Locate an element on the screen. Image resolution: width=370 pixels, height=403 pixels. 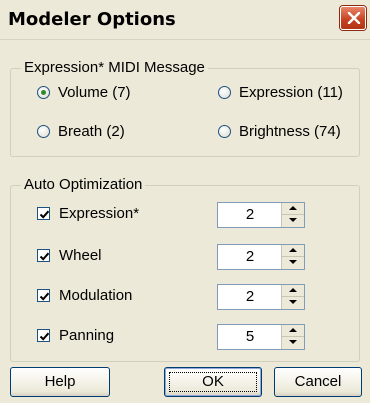
wheel-spinner: 2 is located at coordinates (261, 257).